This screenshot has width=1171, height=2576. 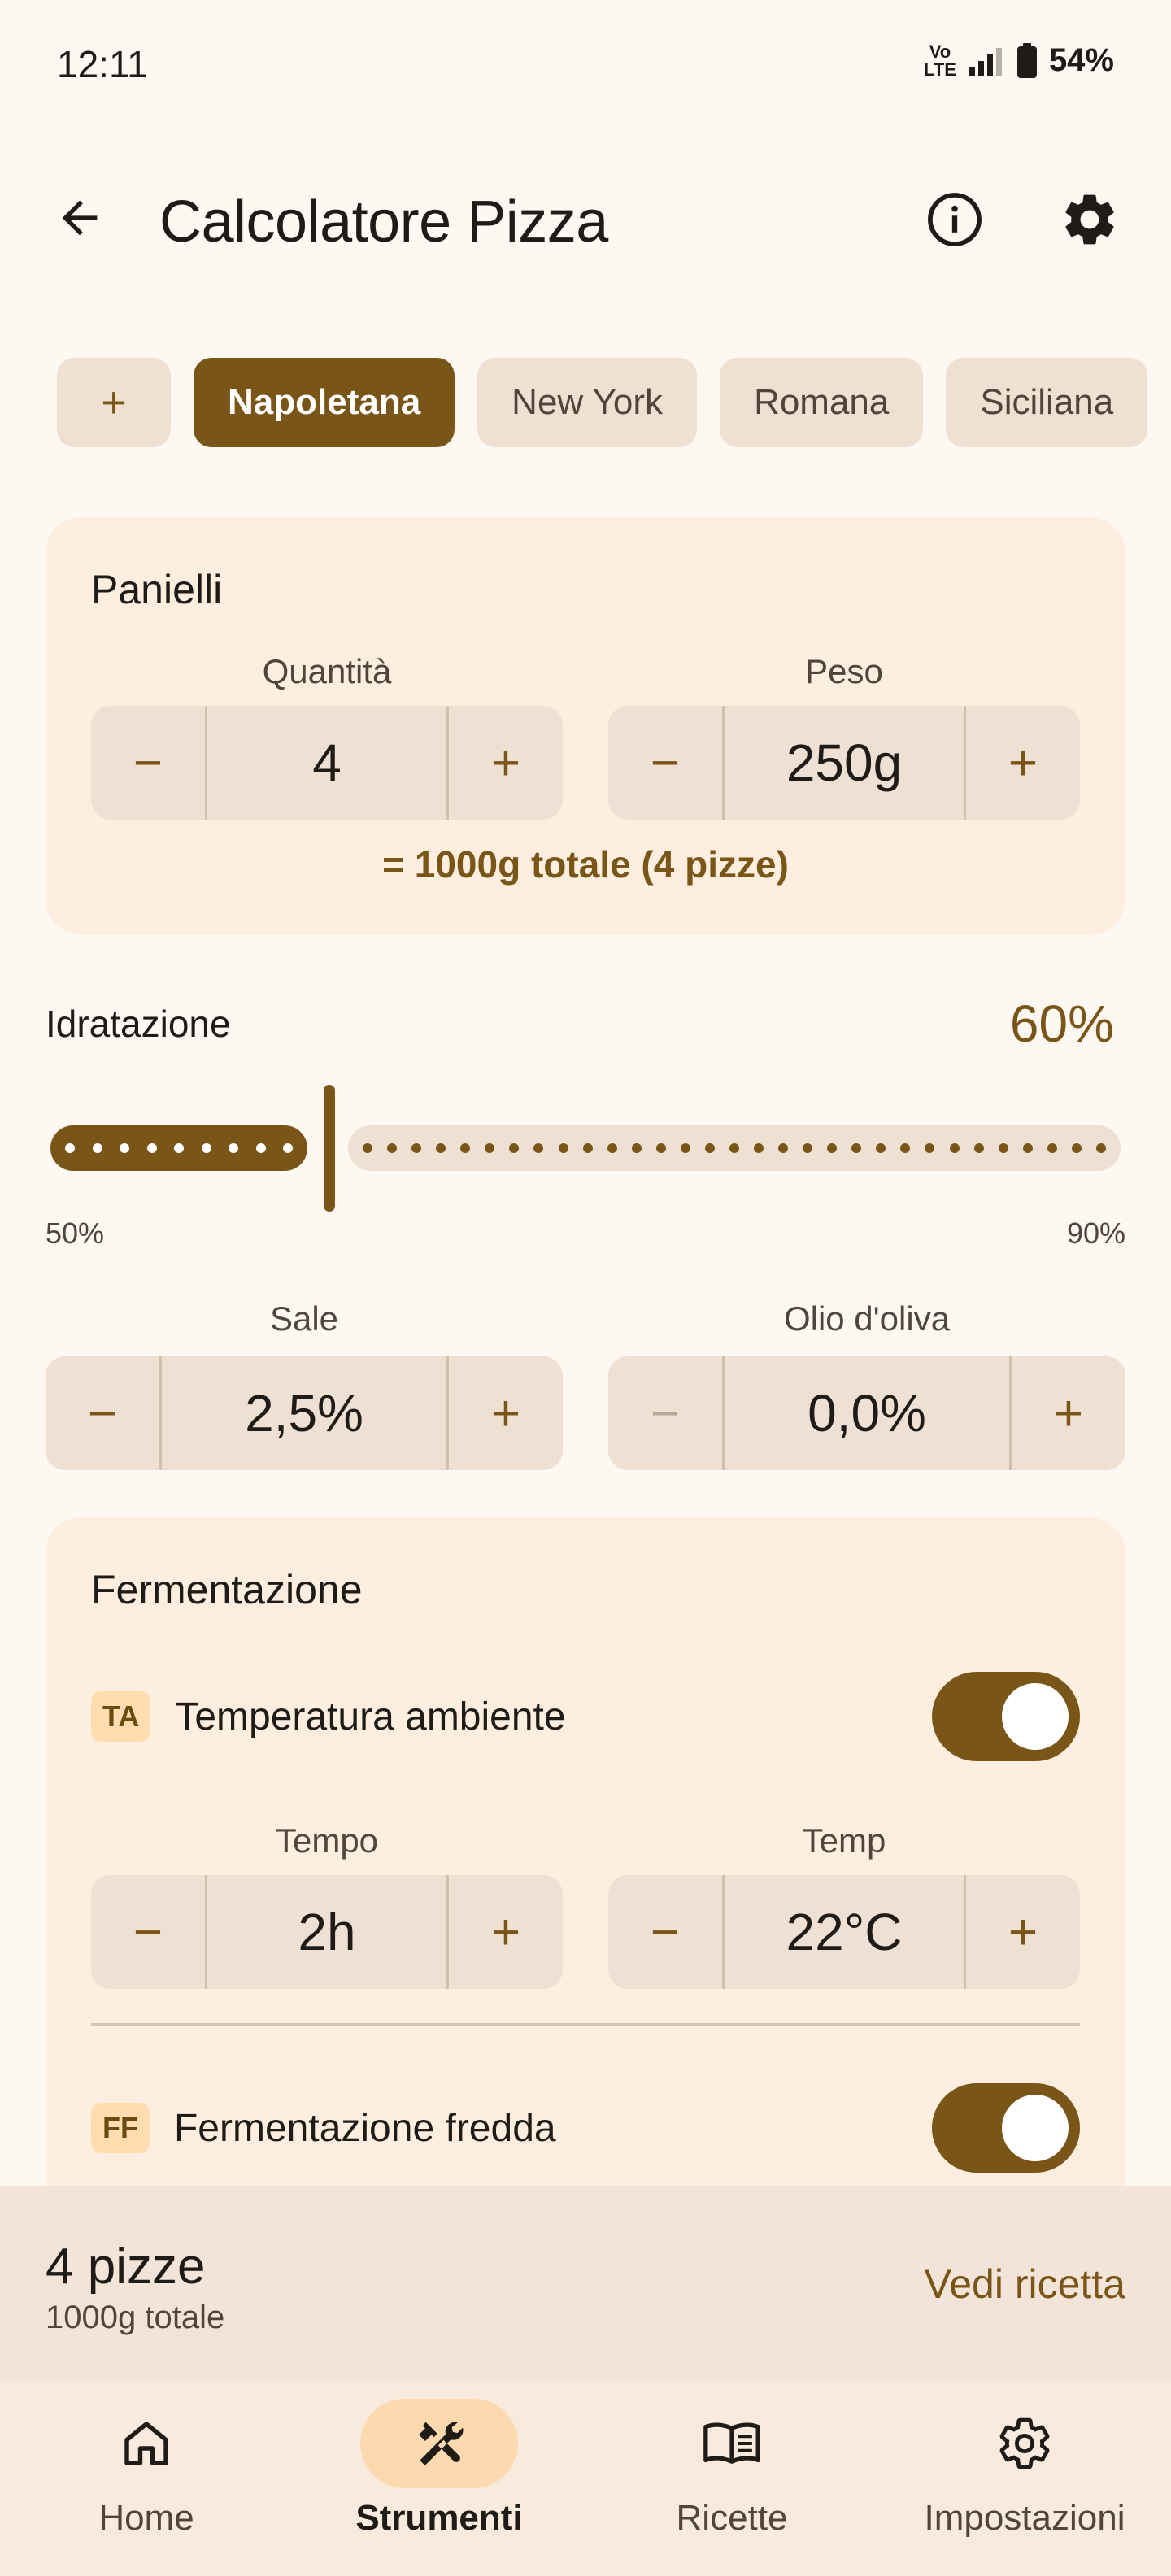 I want to click on view-recipe-button: Vedi ricetta, so click(x=1025, y=2285).